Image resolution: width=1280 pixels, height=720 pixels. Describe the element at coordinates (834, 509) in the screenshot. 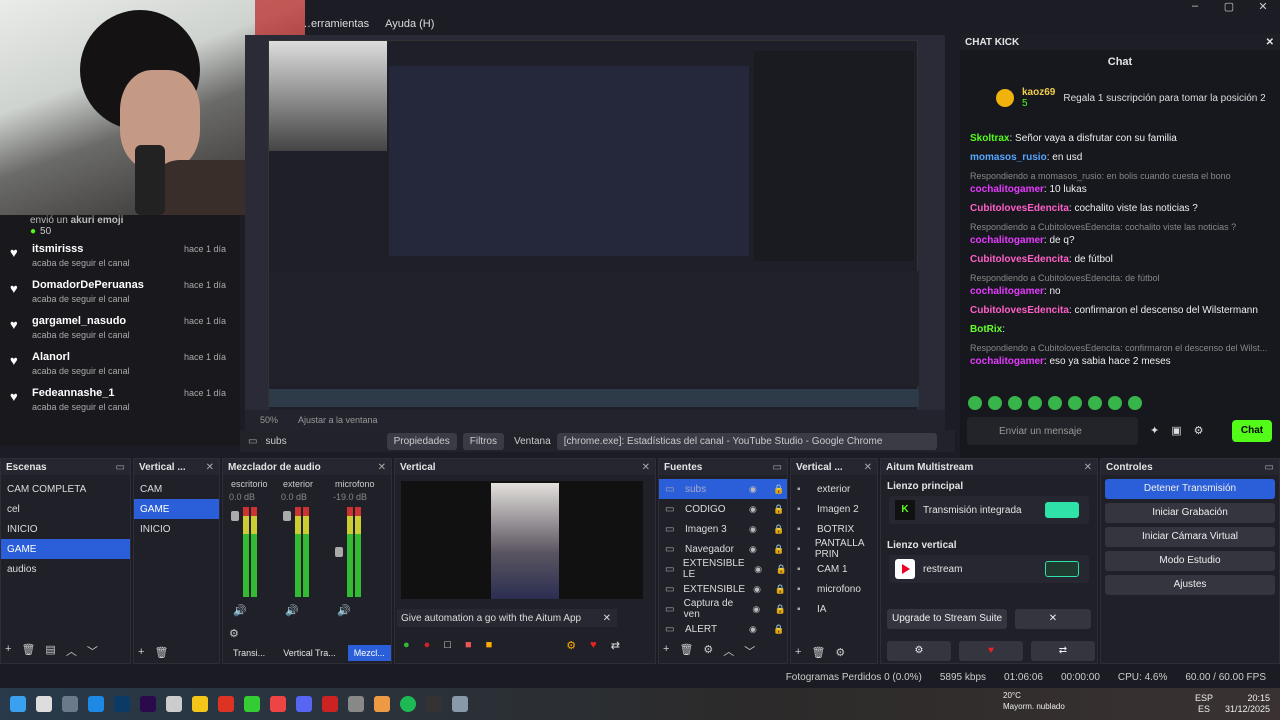

I see `source-row: ▪ Imagen 2` at that location.